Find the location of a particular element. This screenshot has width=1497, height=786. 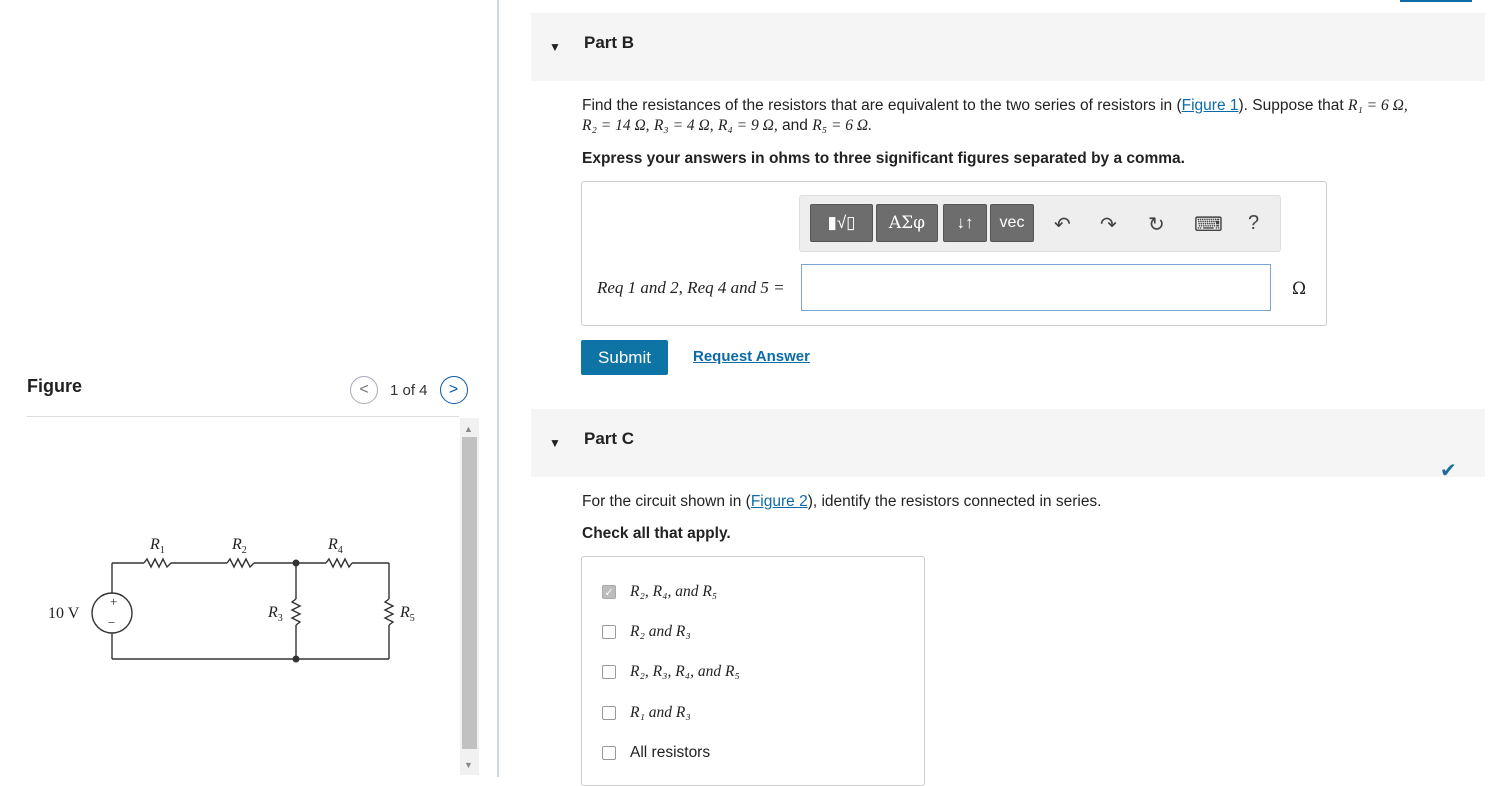

minus-sign: − is located at coordinates (111, 622).